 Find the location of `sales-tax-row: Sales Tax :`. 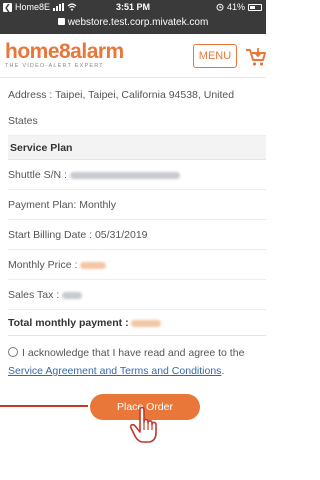

sales-tax-row: Sales Tax : is located at coordinates (137, 295).